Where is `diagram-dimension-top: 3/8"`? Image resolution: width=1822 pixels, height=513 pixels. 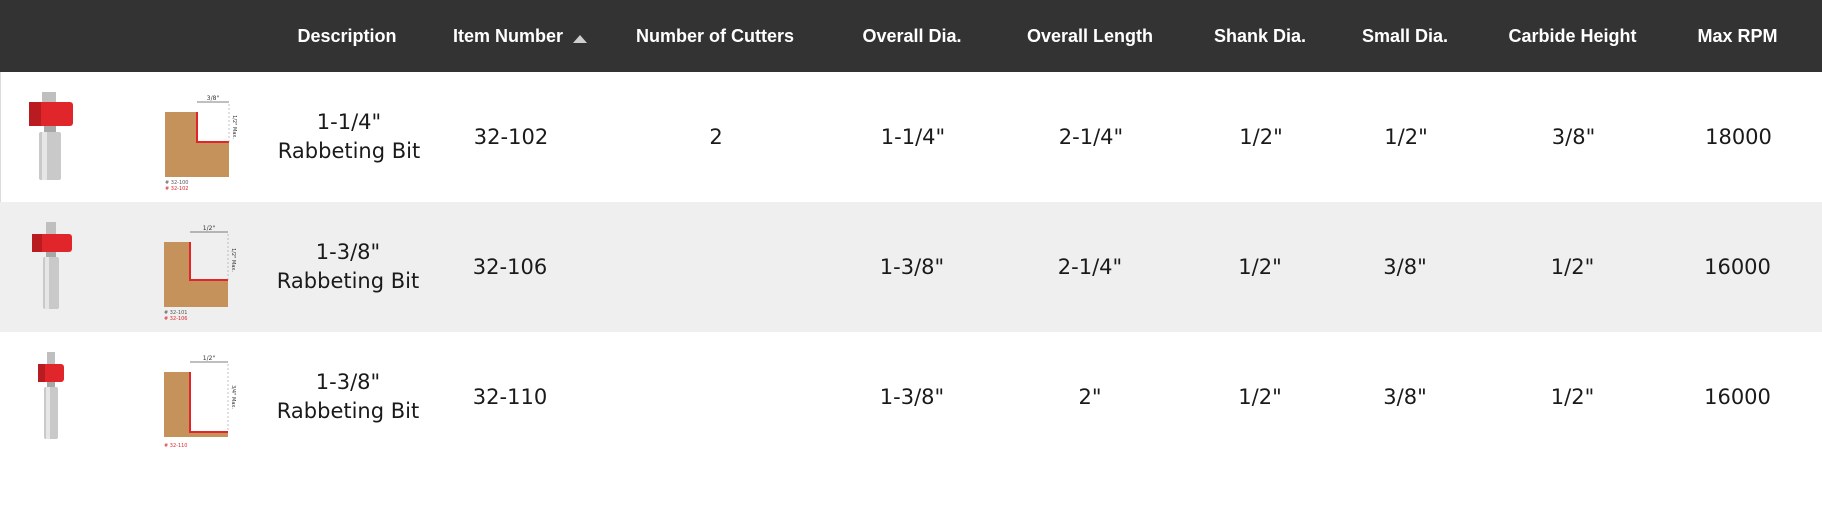
diagram-dimension-top: 3/8" is located at coordinates (213, 98).